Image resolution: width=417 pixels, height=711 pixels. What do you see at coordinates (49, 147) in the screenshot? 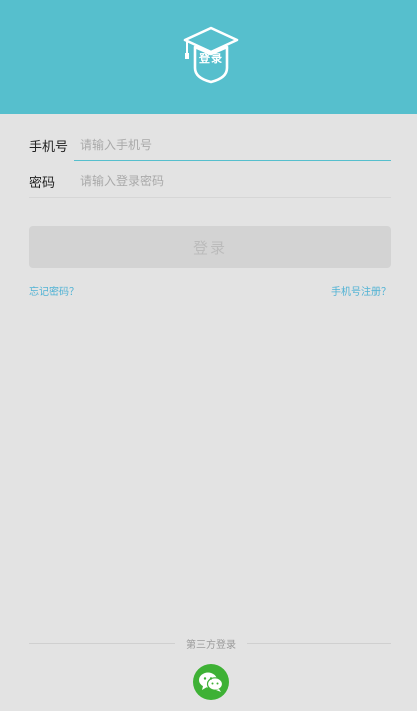
I see `phone-label: 手机号` at bounding box center [49, 147].